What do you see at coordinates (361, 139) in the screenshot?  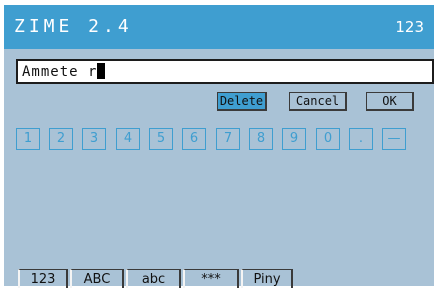 I see `key-period: .` at bounding box center [361, 139].